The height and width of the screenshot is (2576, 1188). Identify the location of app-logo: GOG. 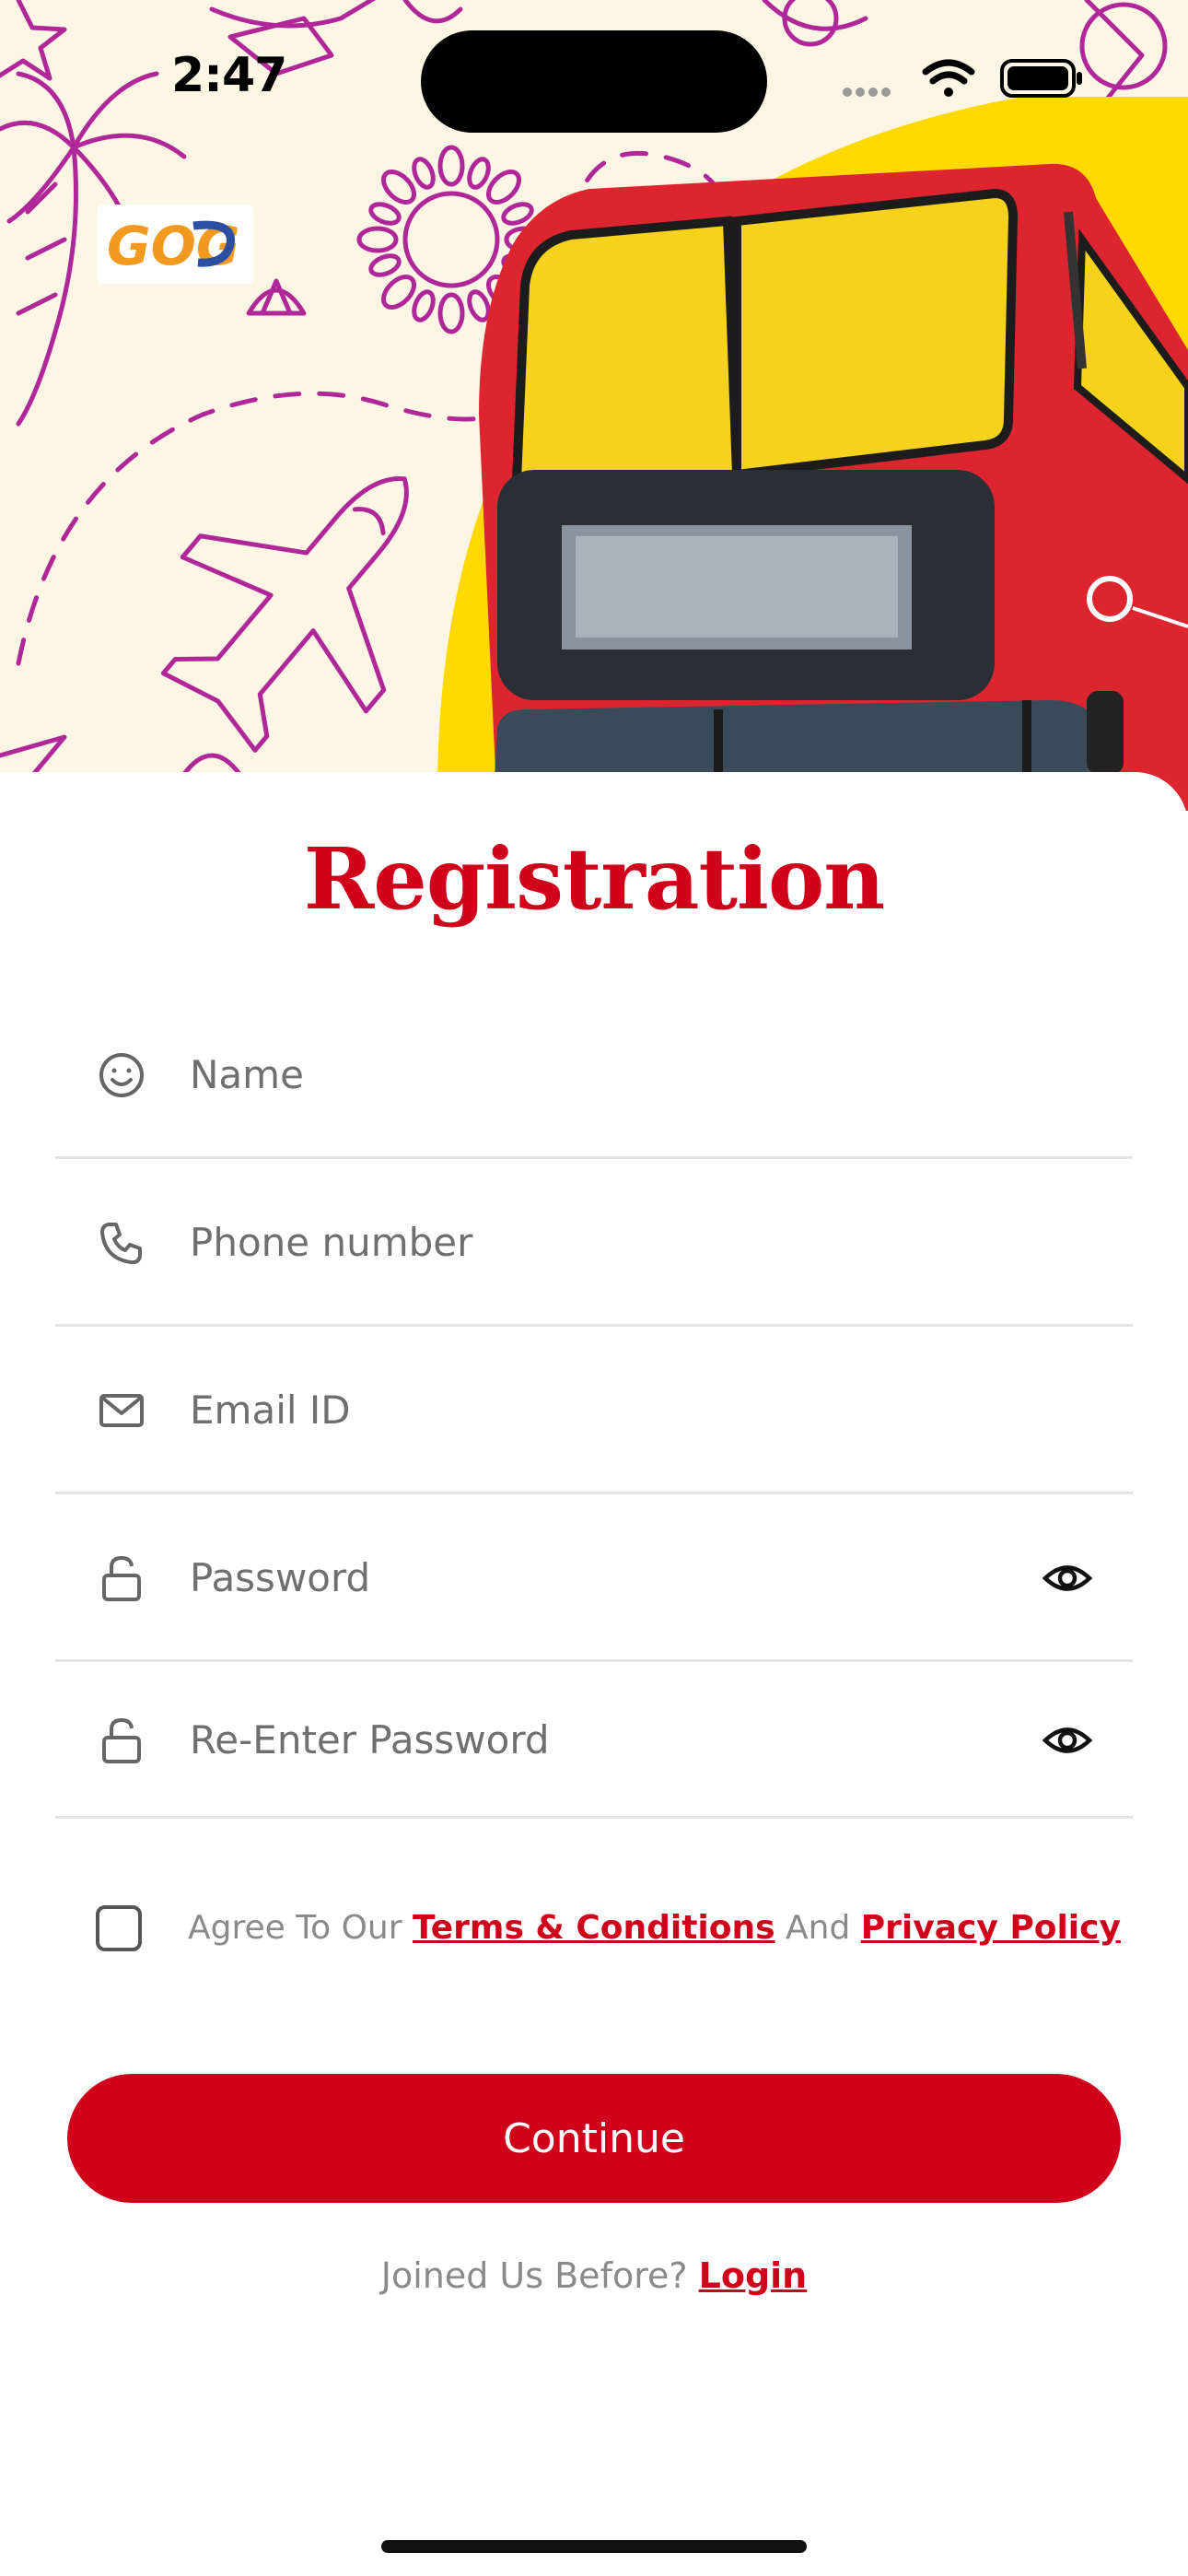
(175, 245).